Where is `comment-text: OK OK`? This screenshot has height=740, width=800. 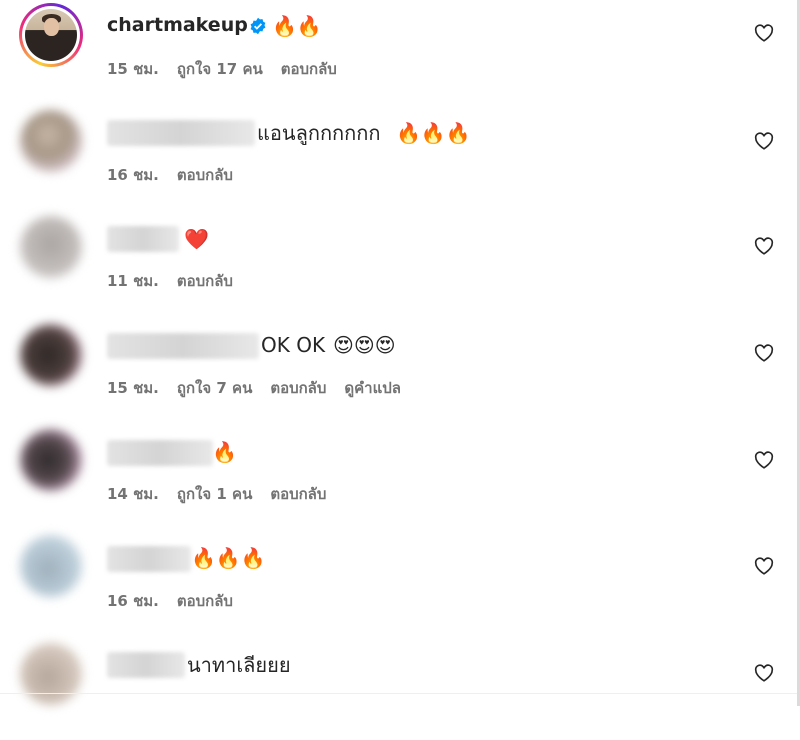 comment-text: OK OK is located at coordinates (293, 345).